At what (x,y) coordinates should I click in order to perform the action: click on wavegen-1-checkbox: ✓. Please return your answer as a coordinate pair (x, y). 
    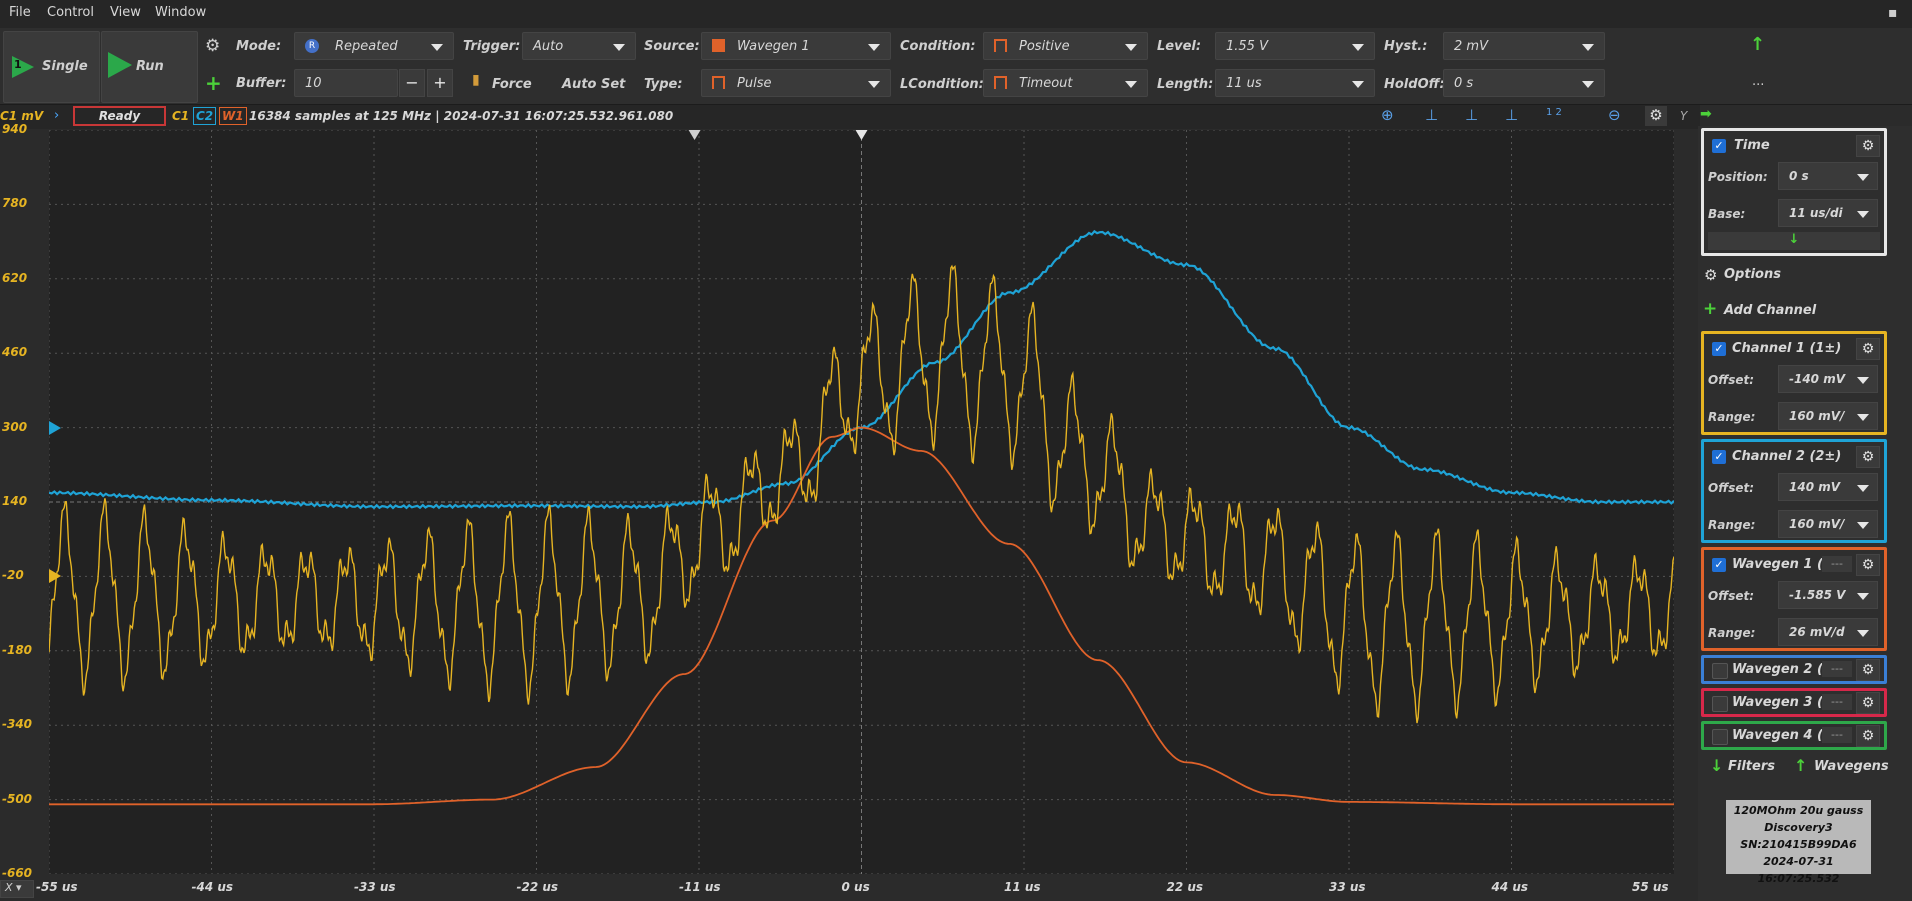
    Looking at the image, I should click on (1719, 565).